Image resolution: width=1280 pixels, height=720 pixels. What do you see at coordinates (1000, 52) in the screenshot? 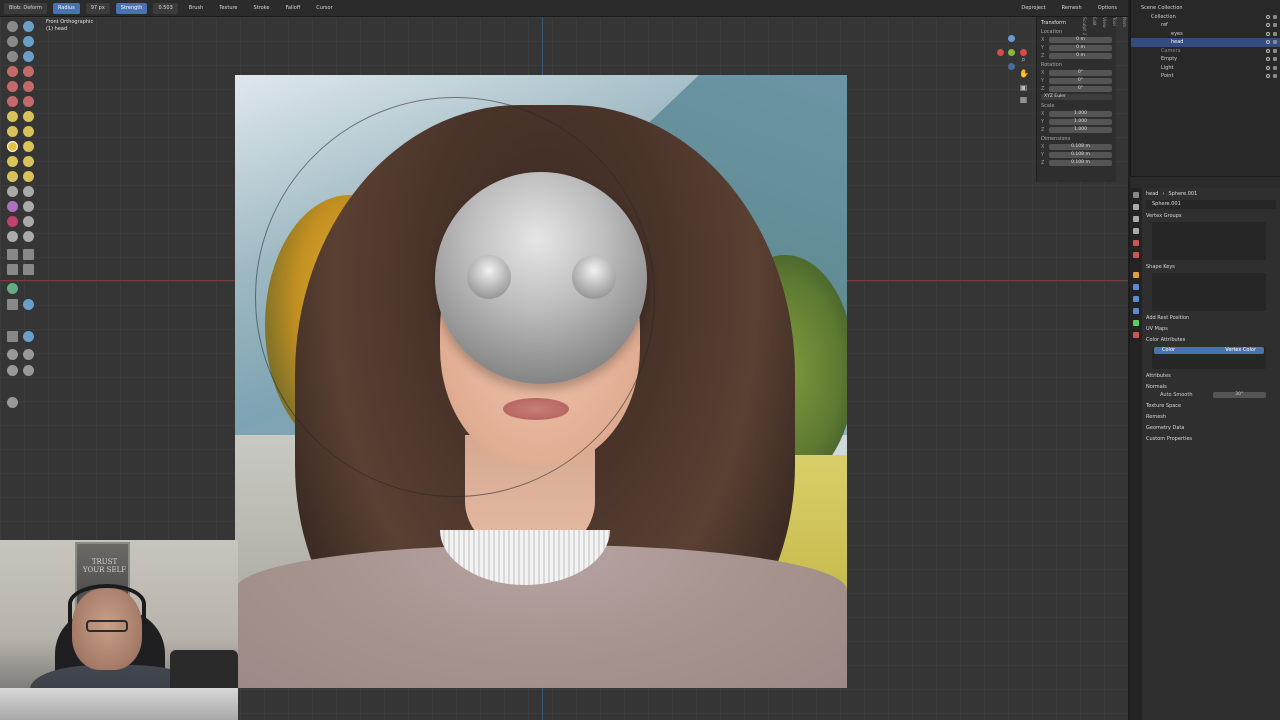
I see `x-neg-axis-icon` at bounding box center [1000, 52].